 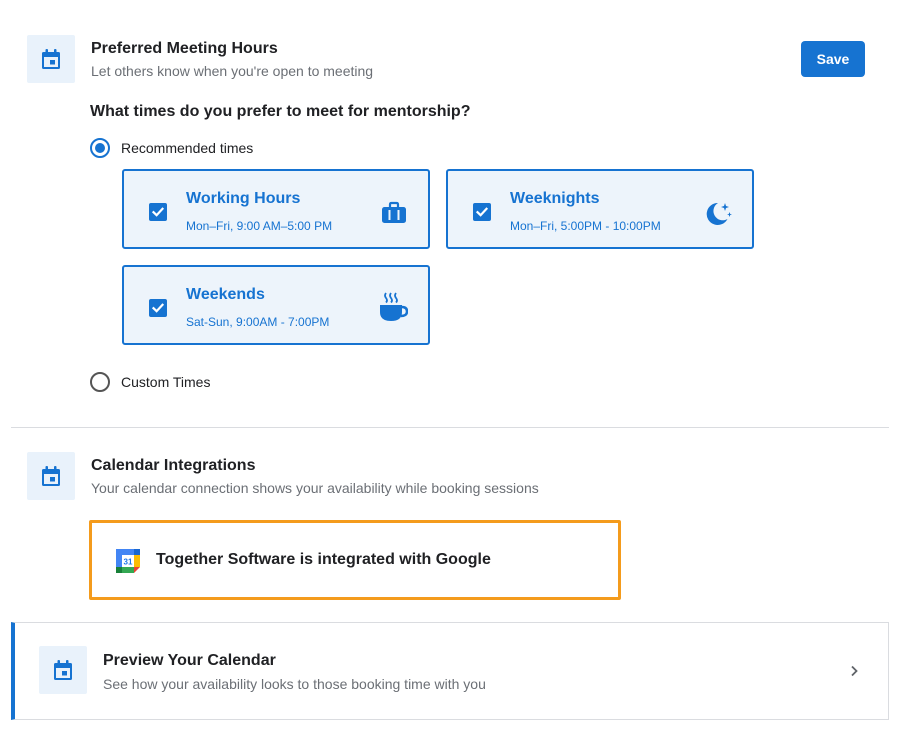 I want to click on preview-calendar-icon-box, so click(x=63, y=670).